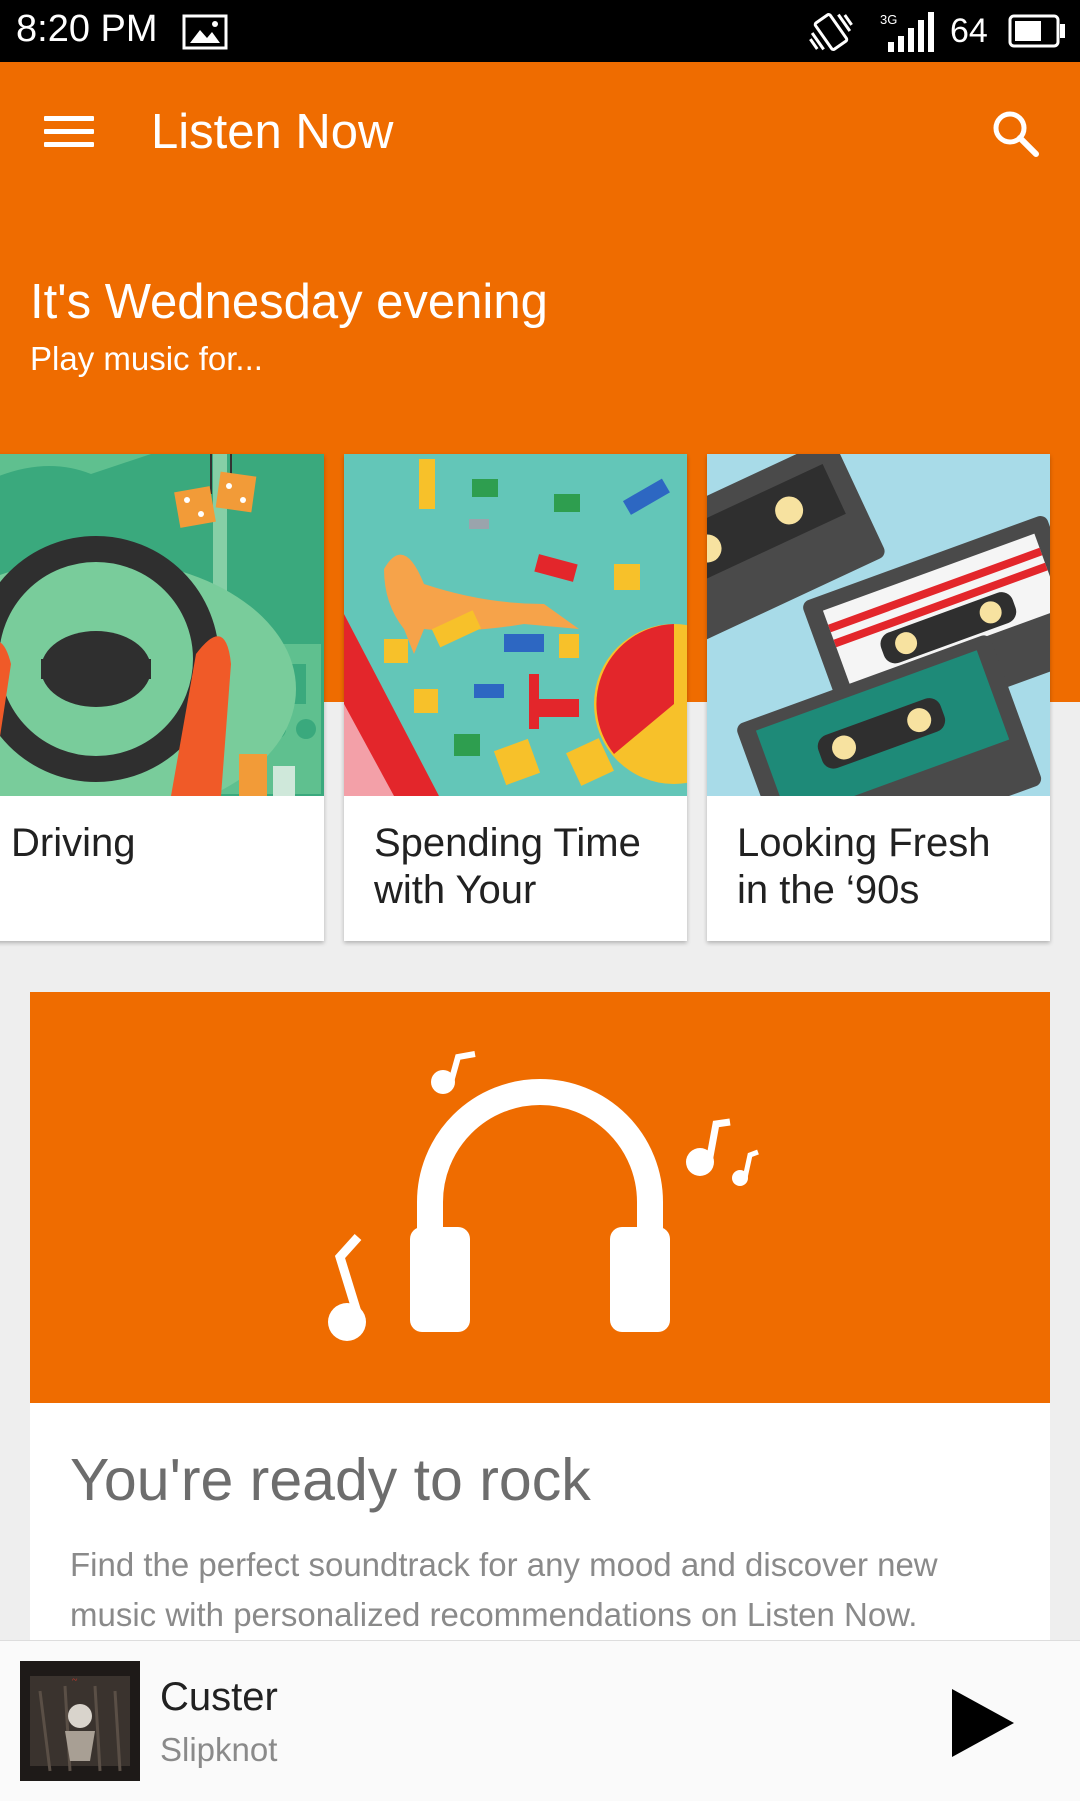 This screenshot has height=1801, width=1080. I want to click on image-icon, so click(205, 32).